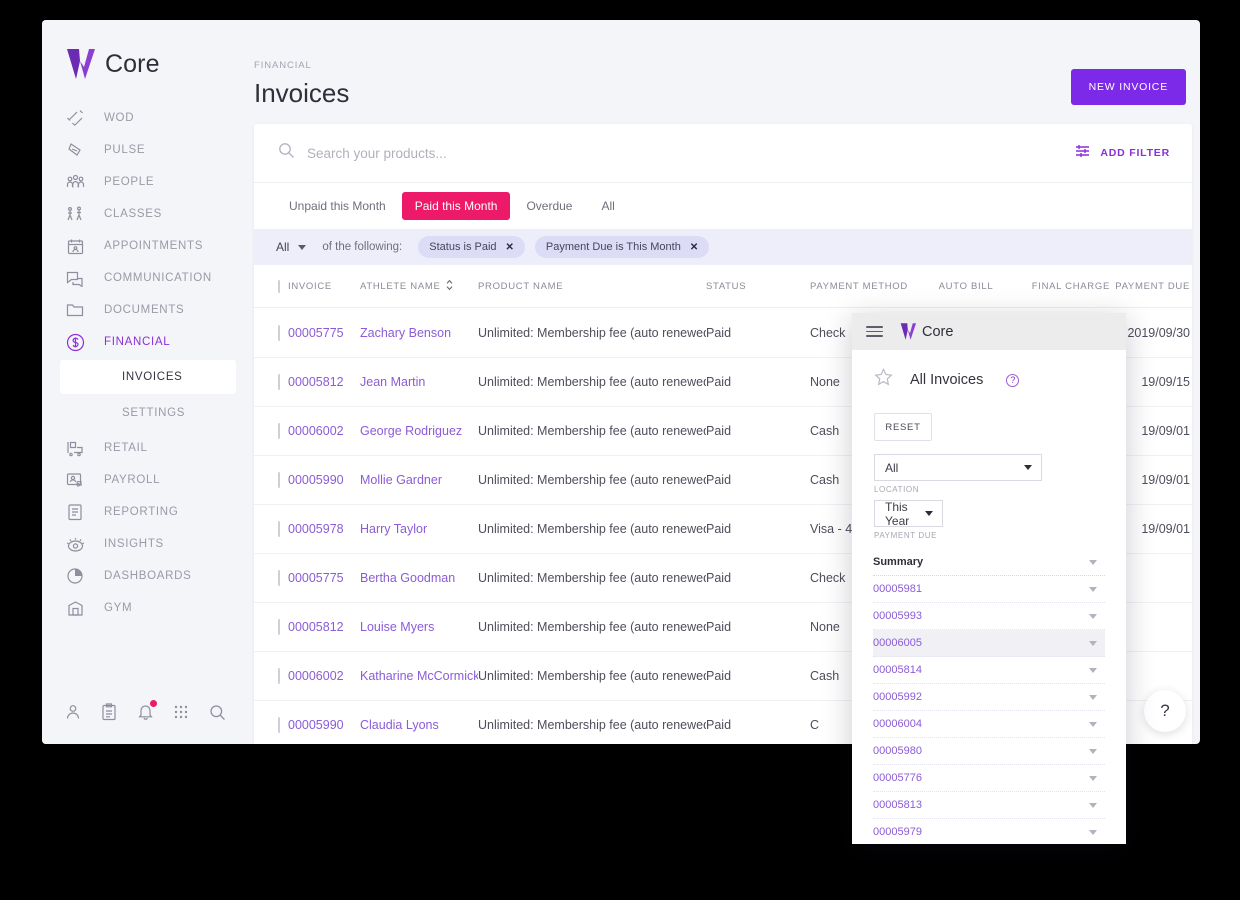  What do you see at coordinates (148, 377) in the screenshot?
I see `sidebar-item-invoices: INVOICES` at bounding box center [148, 377].